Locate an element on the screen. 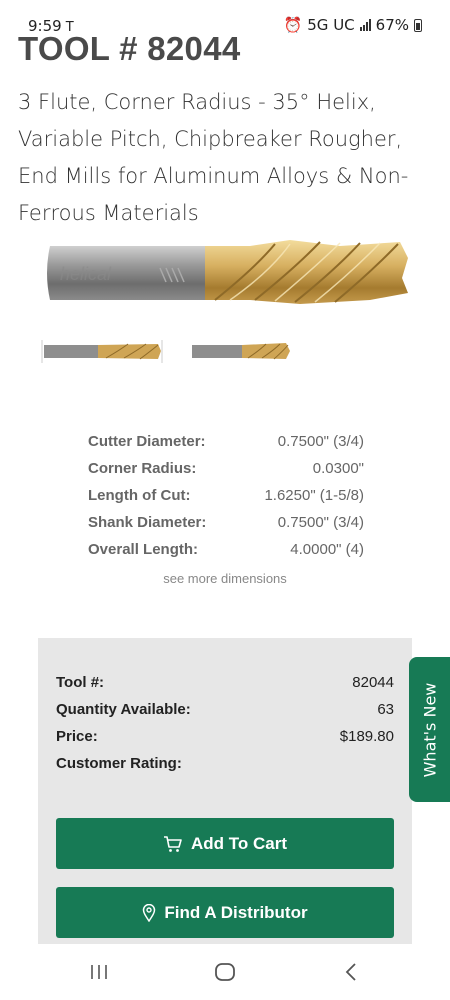  back-chevron-icon is located at coordinates (350, 972).